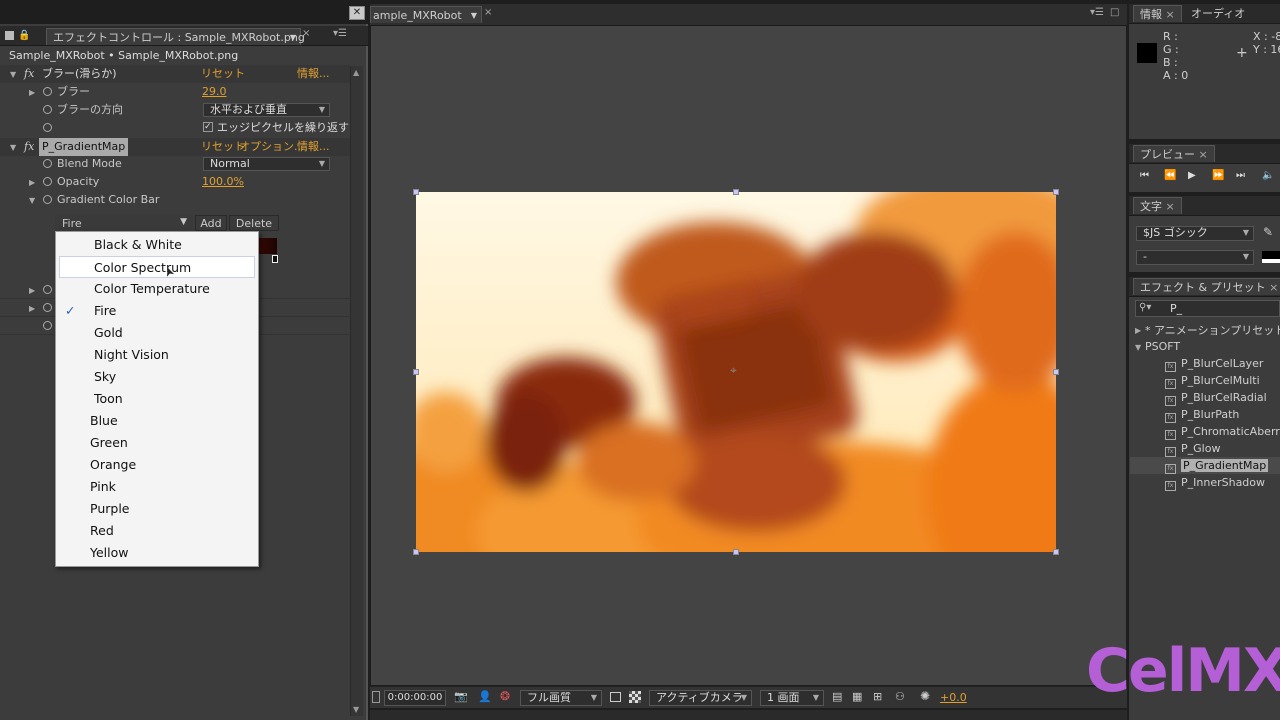 Image resolution: width=1280 pixels, height=720 pixels. Describe the element at coordinates (900, 696) in the screenshot. I see `flowchart-icon: ⚇` at that location.